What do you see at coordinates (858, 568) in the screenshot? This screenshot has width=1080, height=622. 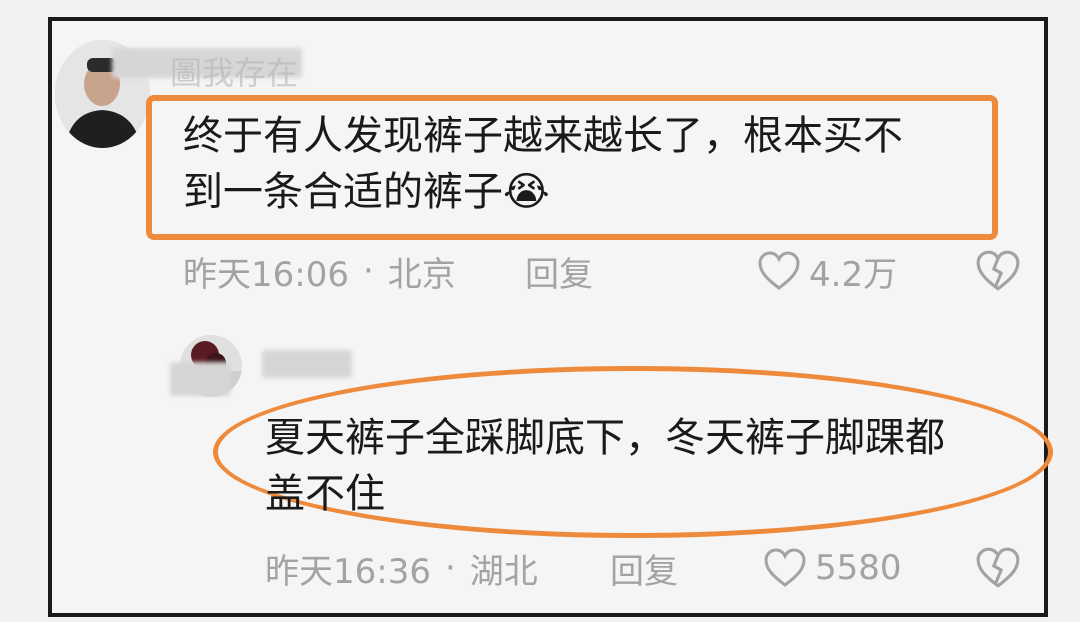 I see `like-count-2: 5580` at bounding box center [858, 568].